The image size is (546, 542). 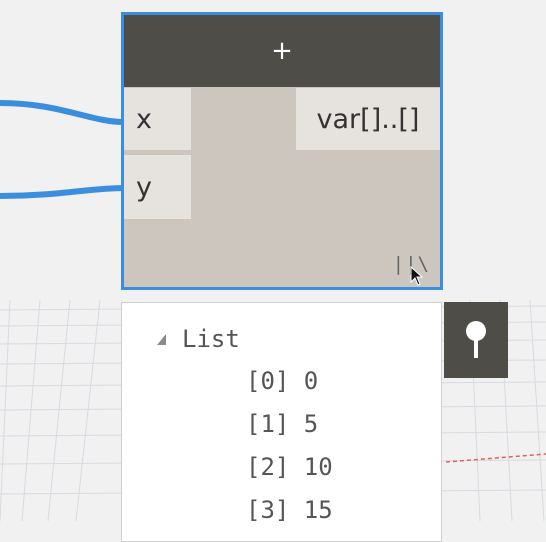 What do you see at coordinates (289, 510) in the screenshot?
I see `list-item: [3] 15` at bounding box center [289, 510].